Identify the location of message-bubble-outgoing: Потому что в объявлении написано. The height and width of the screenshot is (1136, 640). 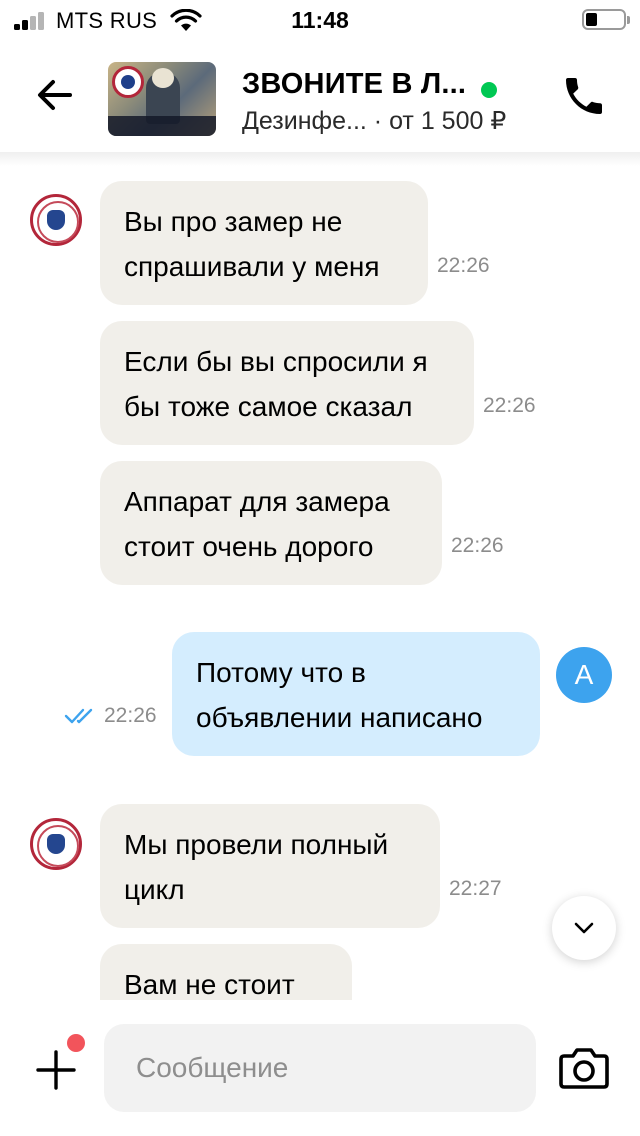
(356, 694).